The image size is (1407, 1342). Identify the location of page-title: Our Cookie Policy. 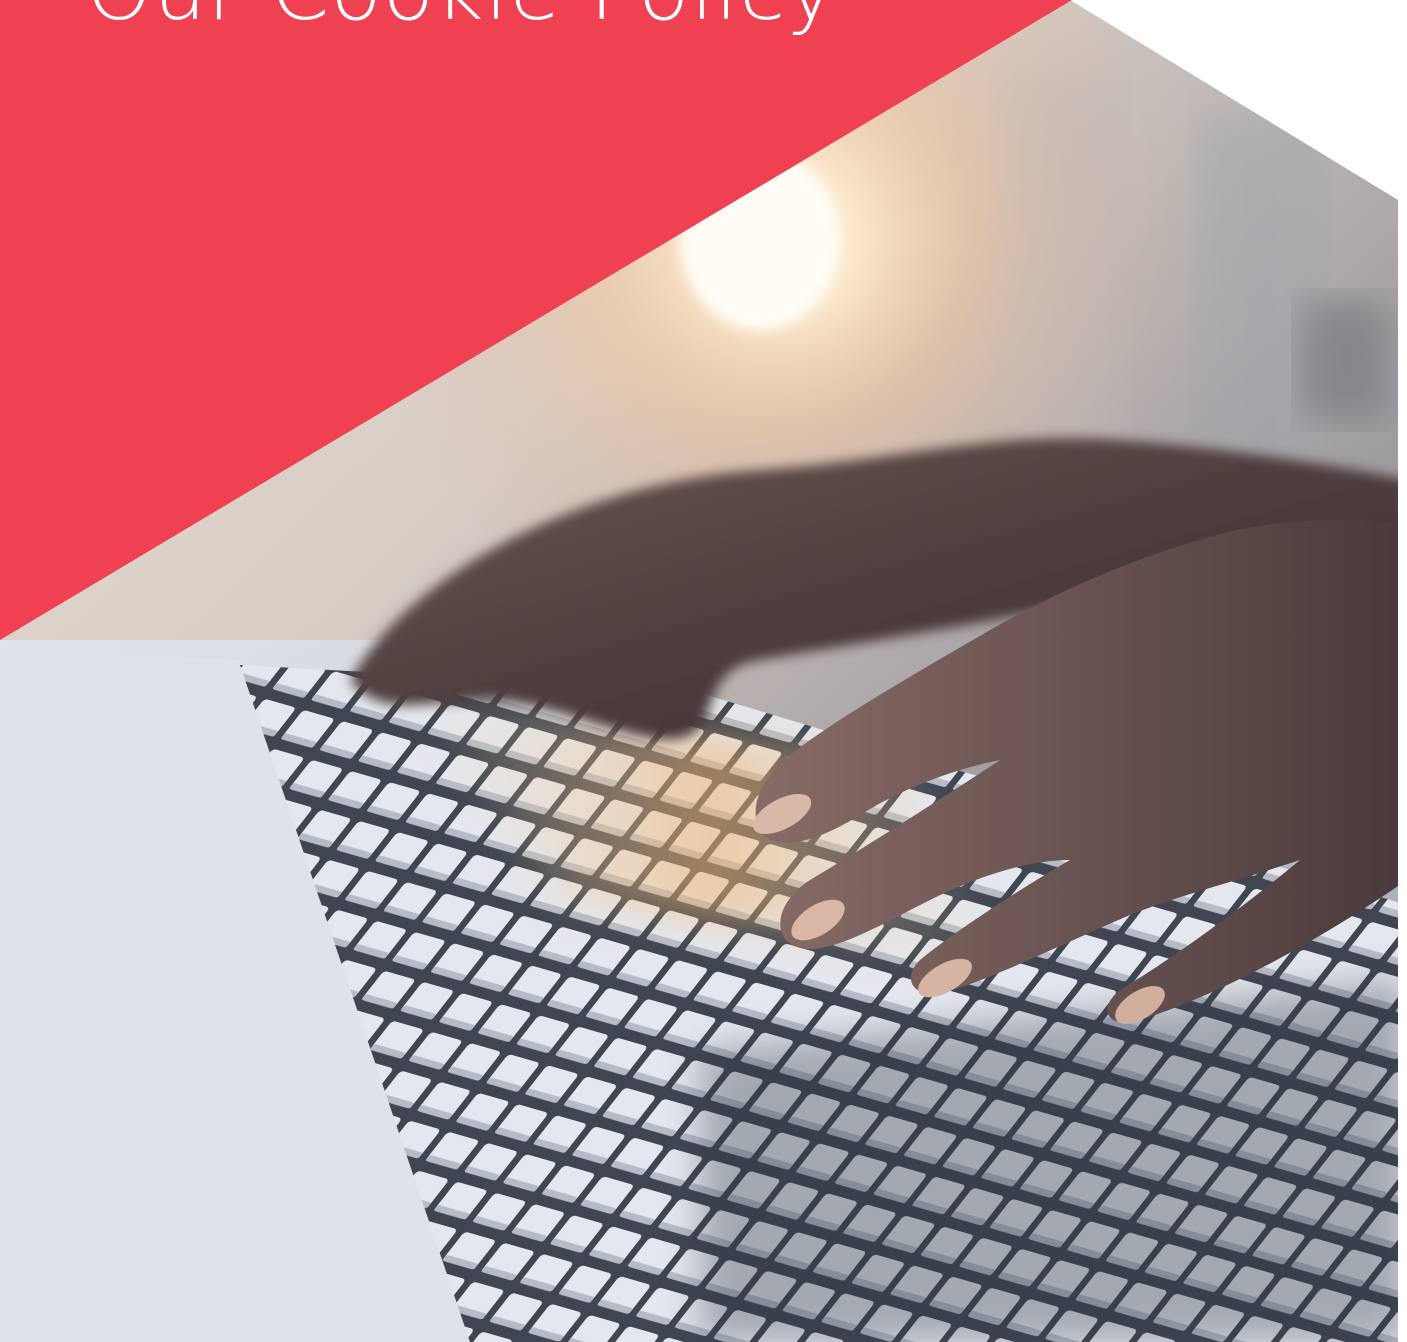
(461, 16).